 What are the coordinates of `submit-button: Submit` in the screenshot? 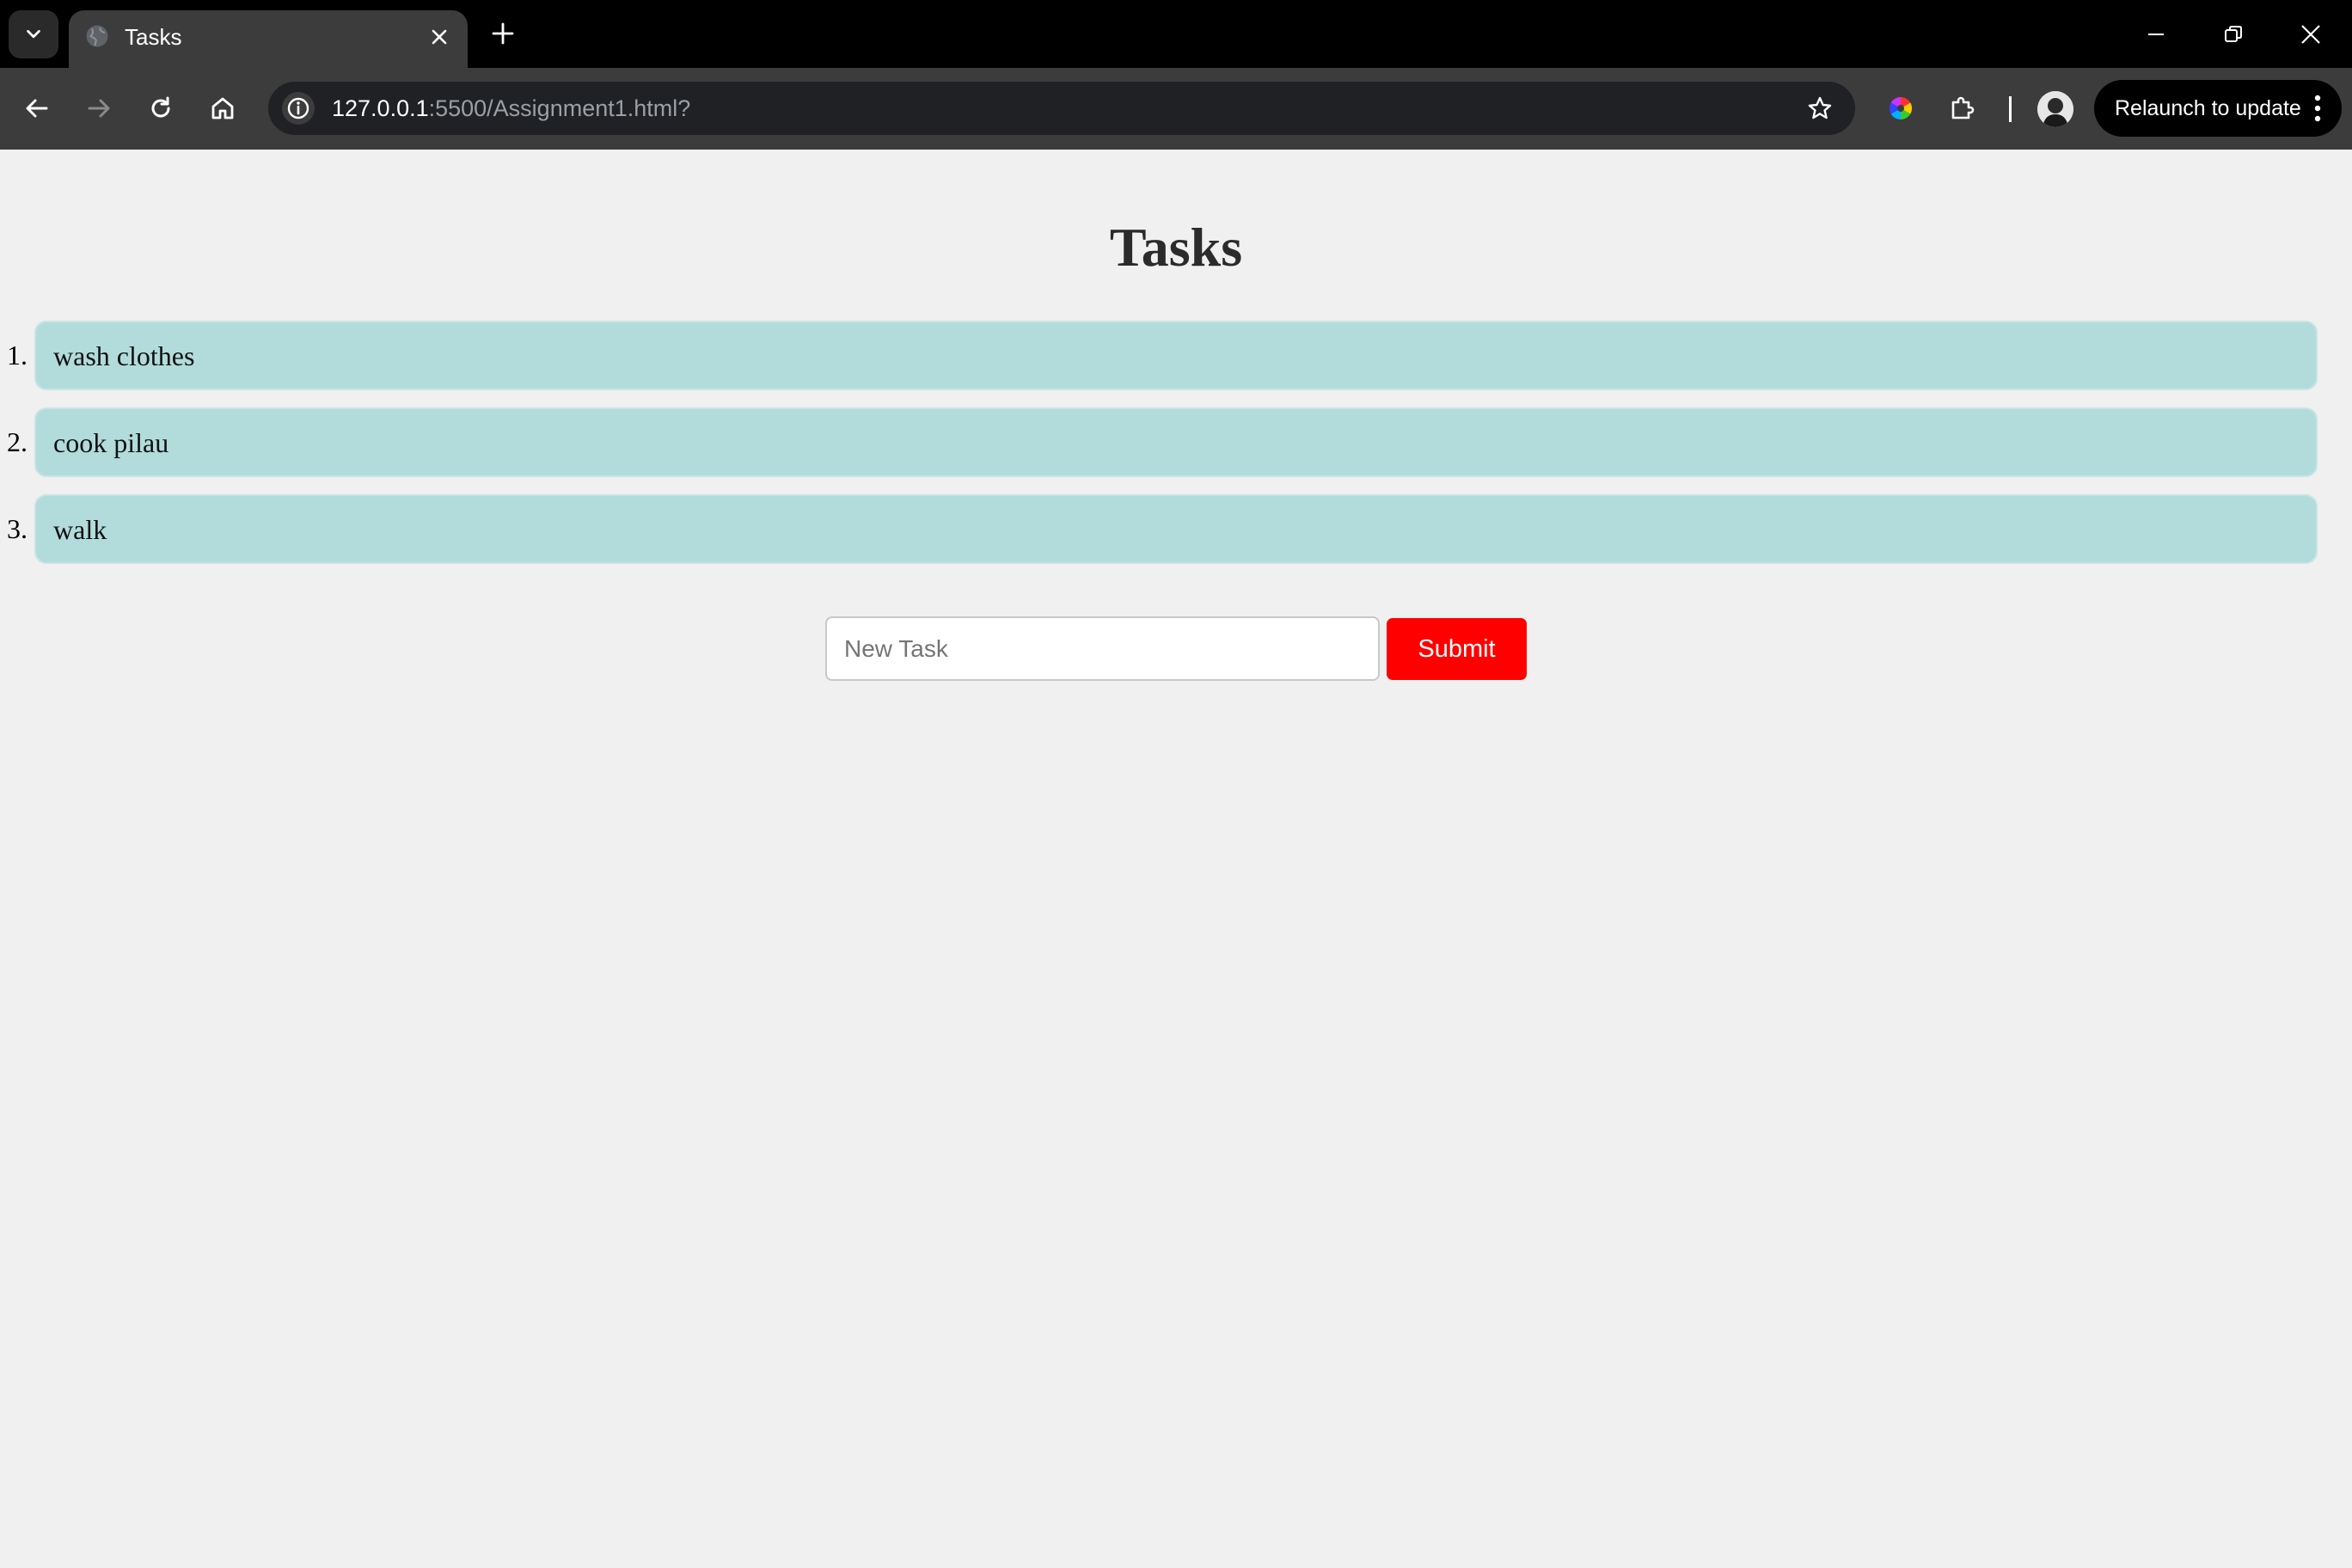 It's located at (1457, 649).